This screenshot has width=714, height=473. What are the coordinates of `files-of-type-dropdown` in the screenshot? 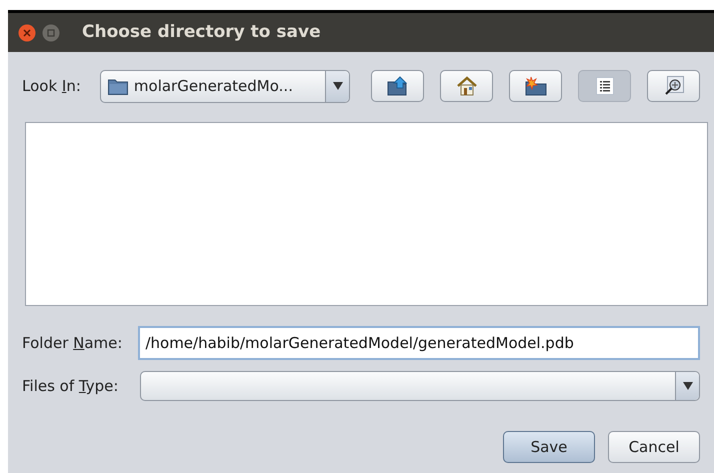 It's located at (420, 386).